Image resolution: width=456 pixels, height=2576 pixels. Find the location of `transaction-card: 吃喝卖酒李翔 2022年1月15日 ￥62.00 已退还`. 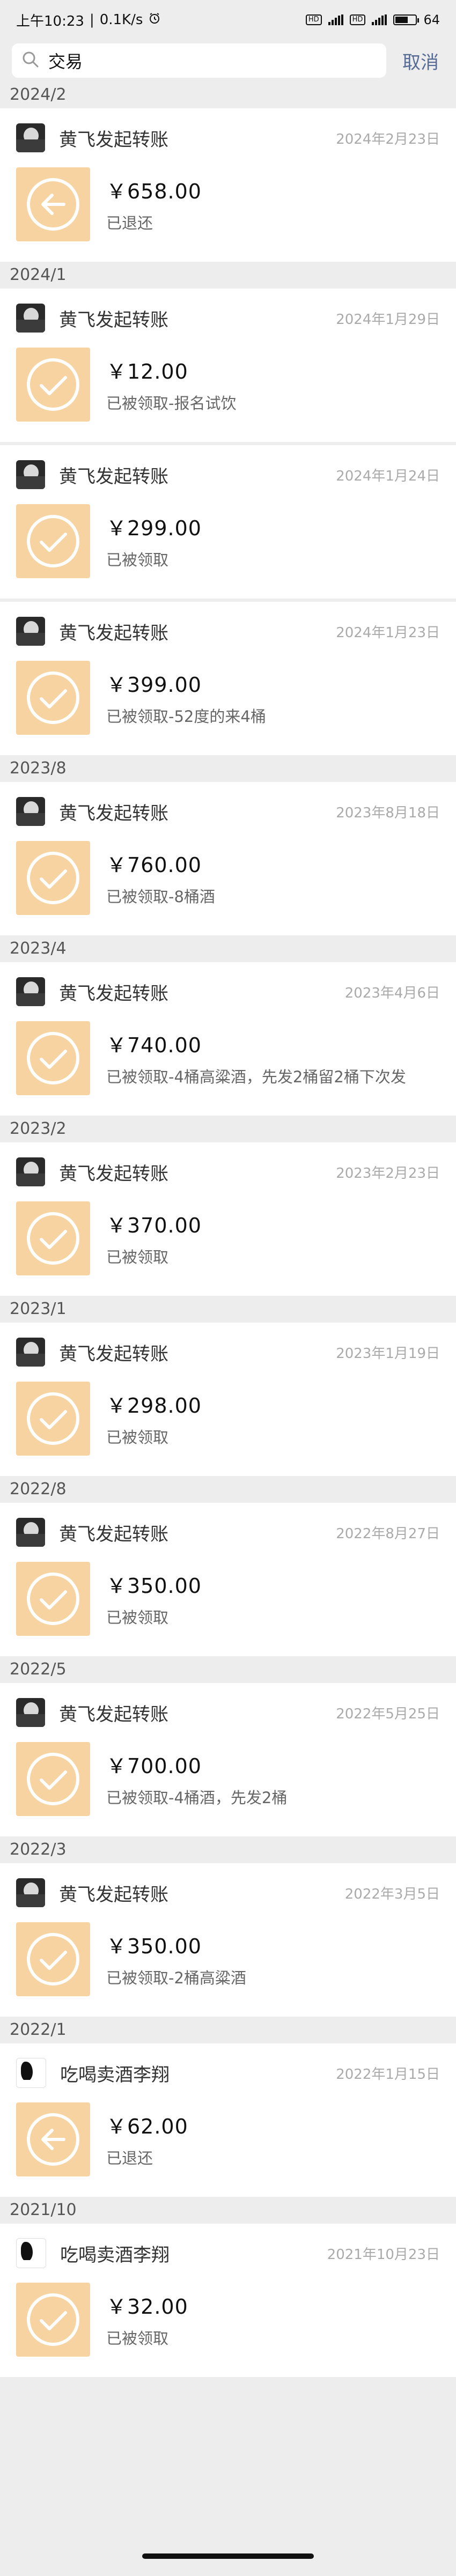

transaction-card: 吃喝卖酒李翔 2022年1月15日 ￥62.00 已退还 is located at coordinates (228, 2120).